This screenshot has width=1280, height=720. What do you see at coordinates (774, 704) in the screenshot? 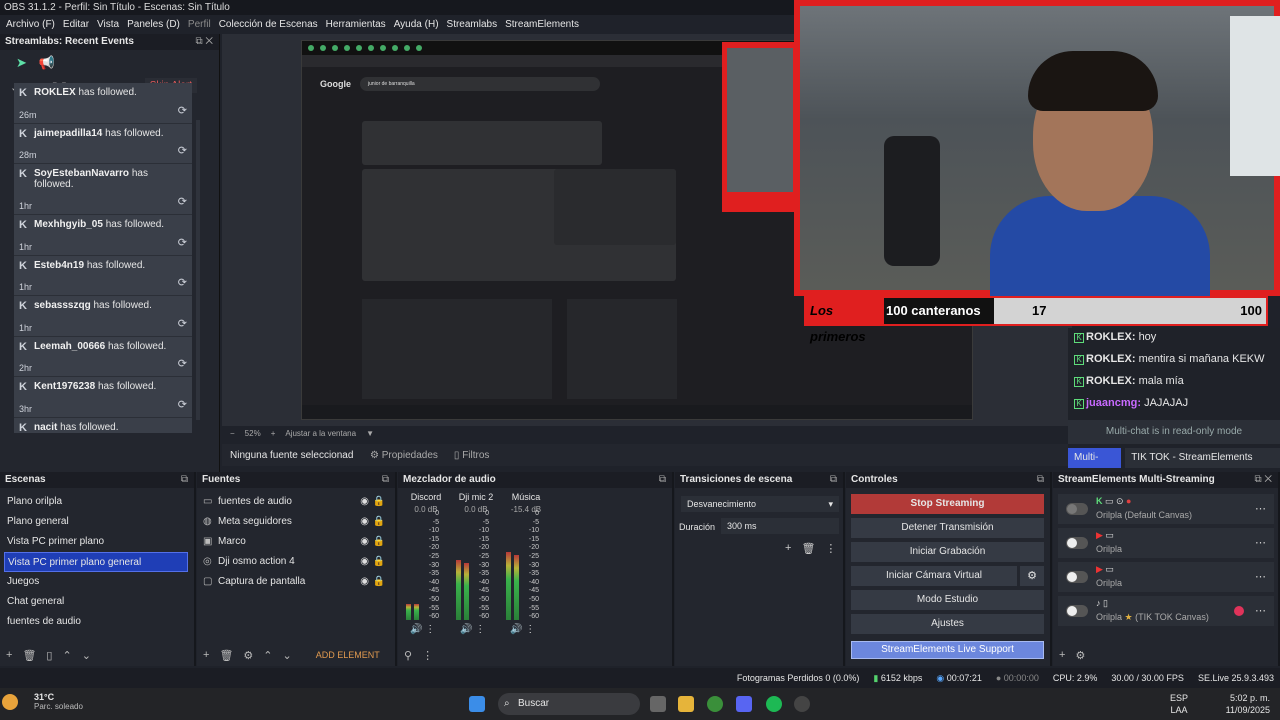
I see `spotify-icon` at bounding box center [774, 704].